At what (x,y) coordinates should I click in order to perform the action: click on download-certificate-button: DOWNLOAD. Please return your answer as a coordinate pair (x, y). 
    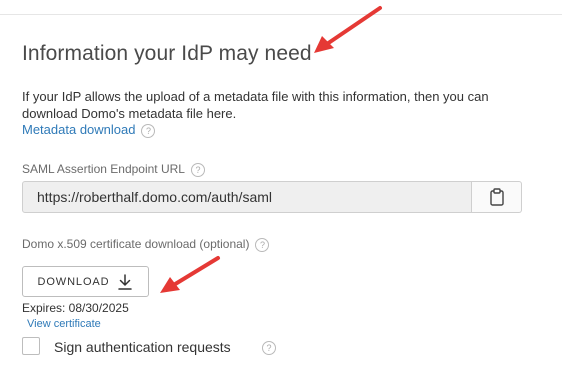
    Looking at the image, I should click on (85, 281).